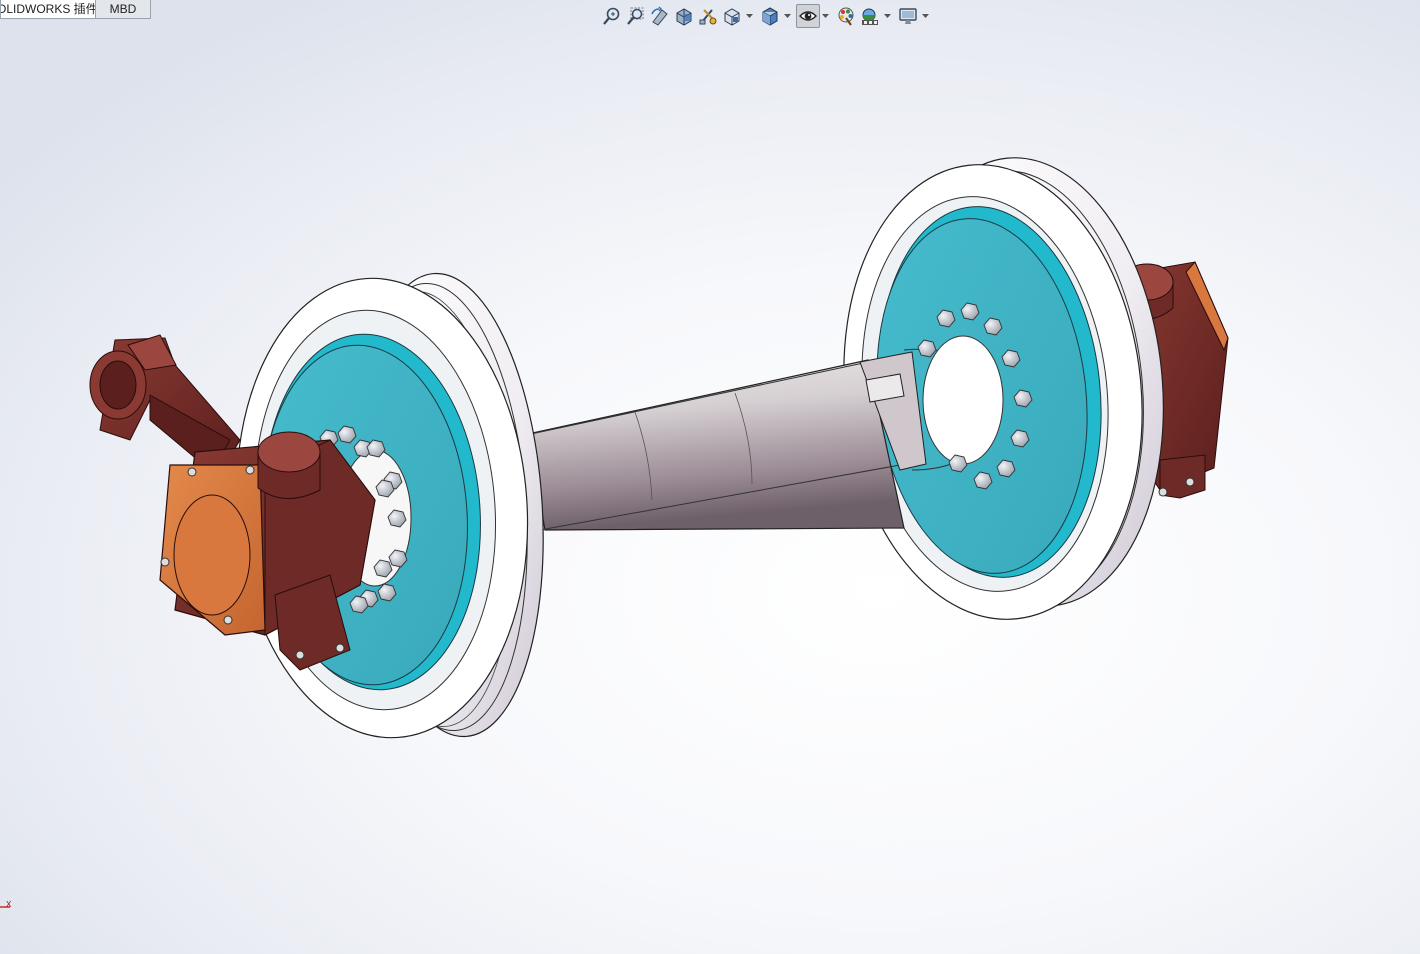 This screenshot has height=954, width=1420. Describe the element at coordinates (267, 551) in the screenshot. I see `left-axle-box` at that location.